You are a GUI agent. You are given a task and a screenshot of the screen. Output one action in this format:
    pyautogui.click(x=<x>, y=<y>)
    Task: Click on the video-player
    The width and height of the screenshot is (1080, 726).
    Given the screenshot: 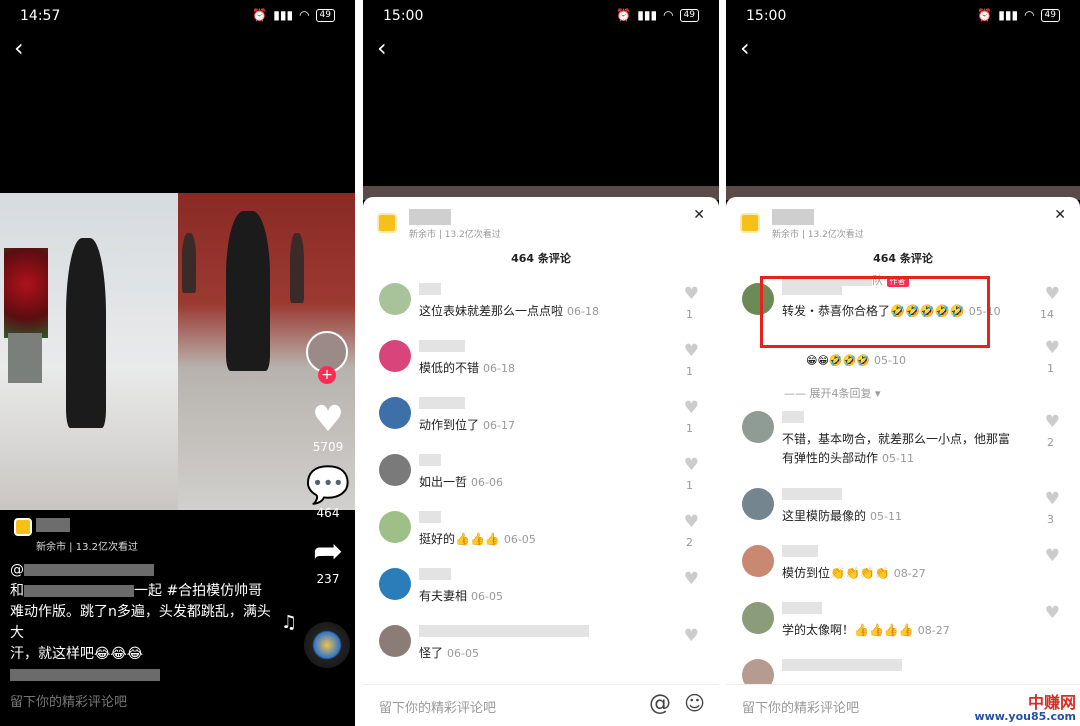 What is the action you would take?
    pyautogui.click(x=177, y=351)
    